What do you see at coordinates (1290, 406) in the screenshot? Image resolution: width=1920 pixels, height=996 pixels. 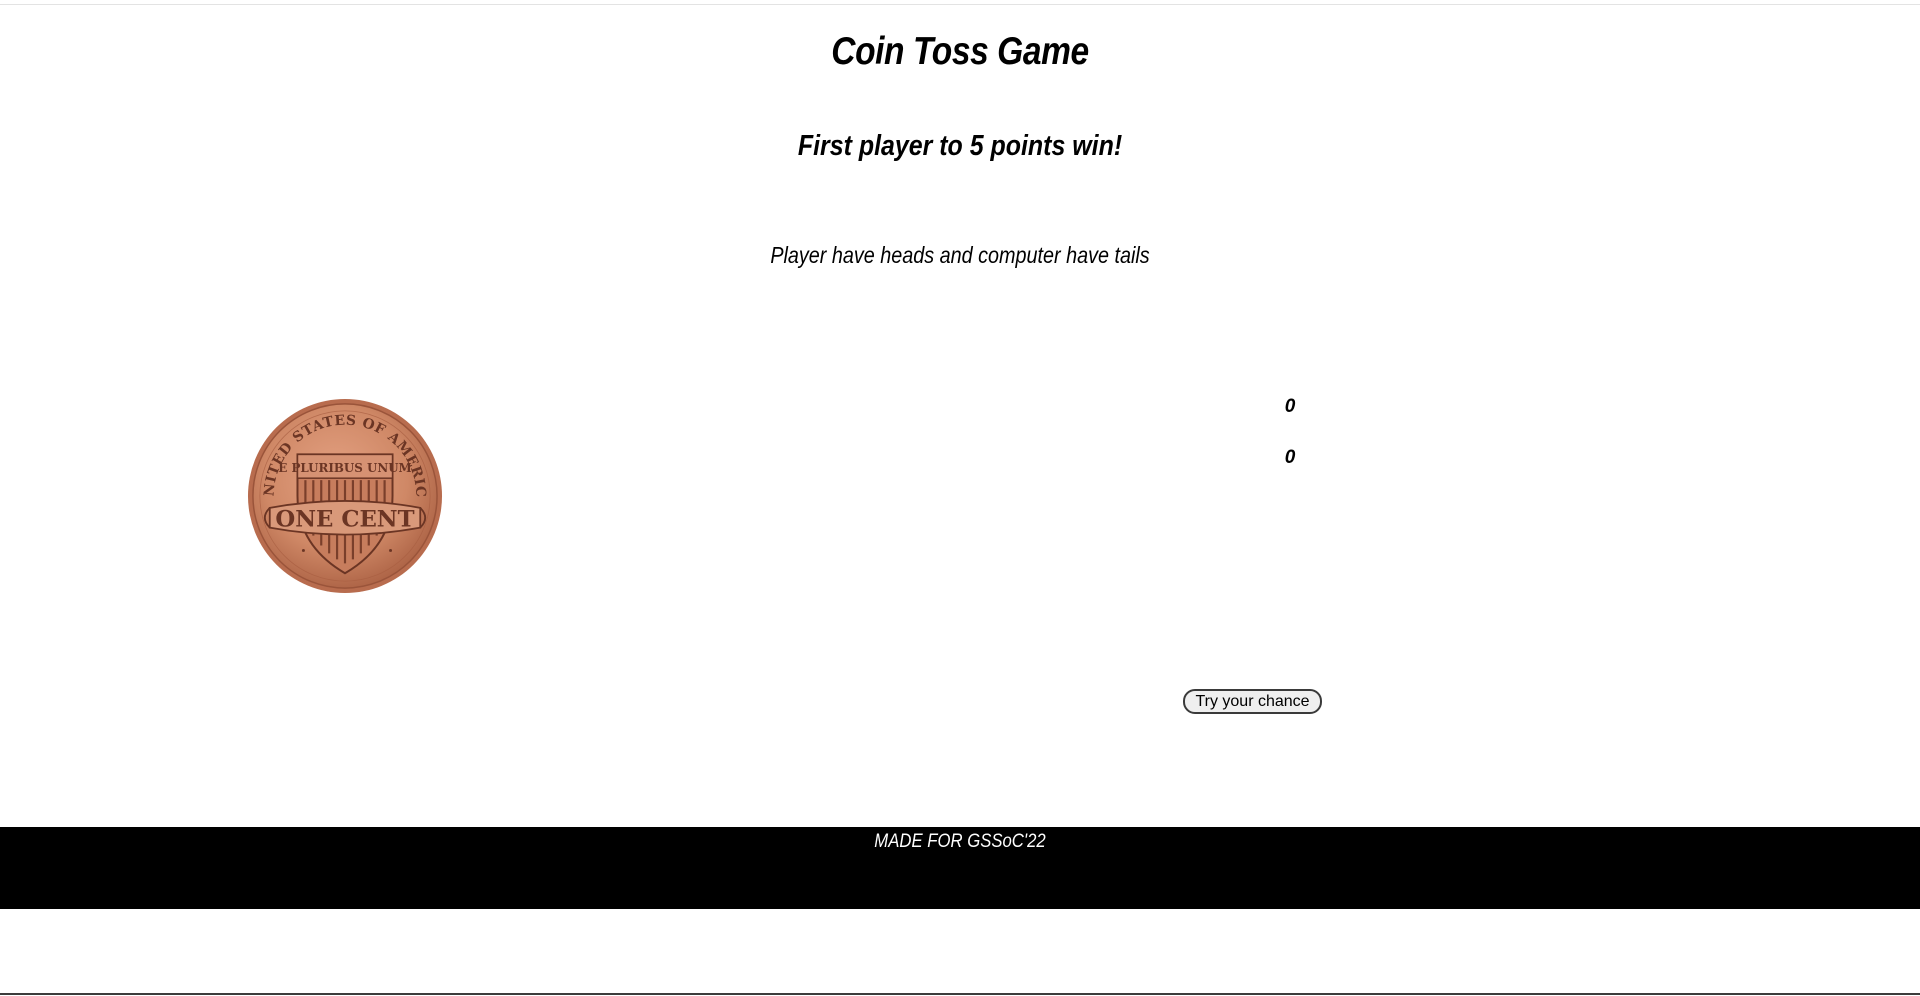 I see `player-score: 0` at bounding box center [1290, 406].